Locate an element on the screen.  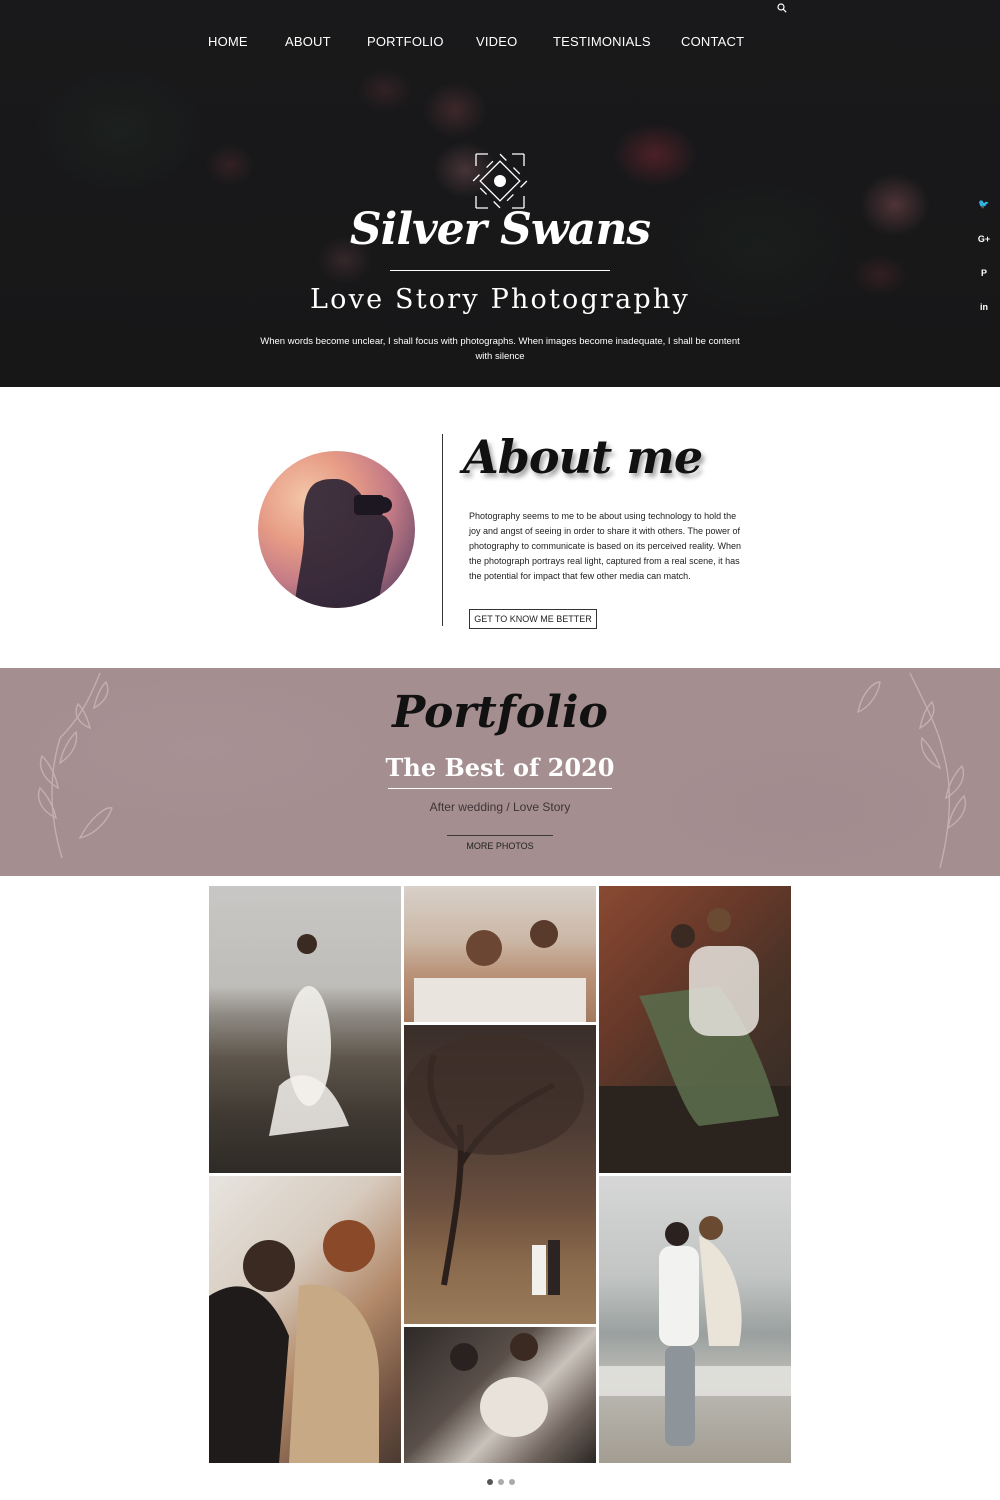
google-plus-icon: G+ is located at coordinates (984, 239).